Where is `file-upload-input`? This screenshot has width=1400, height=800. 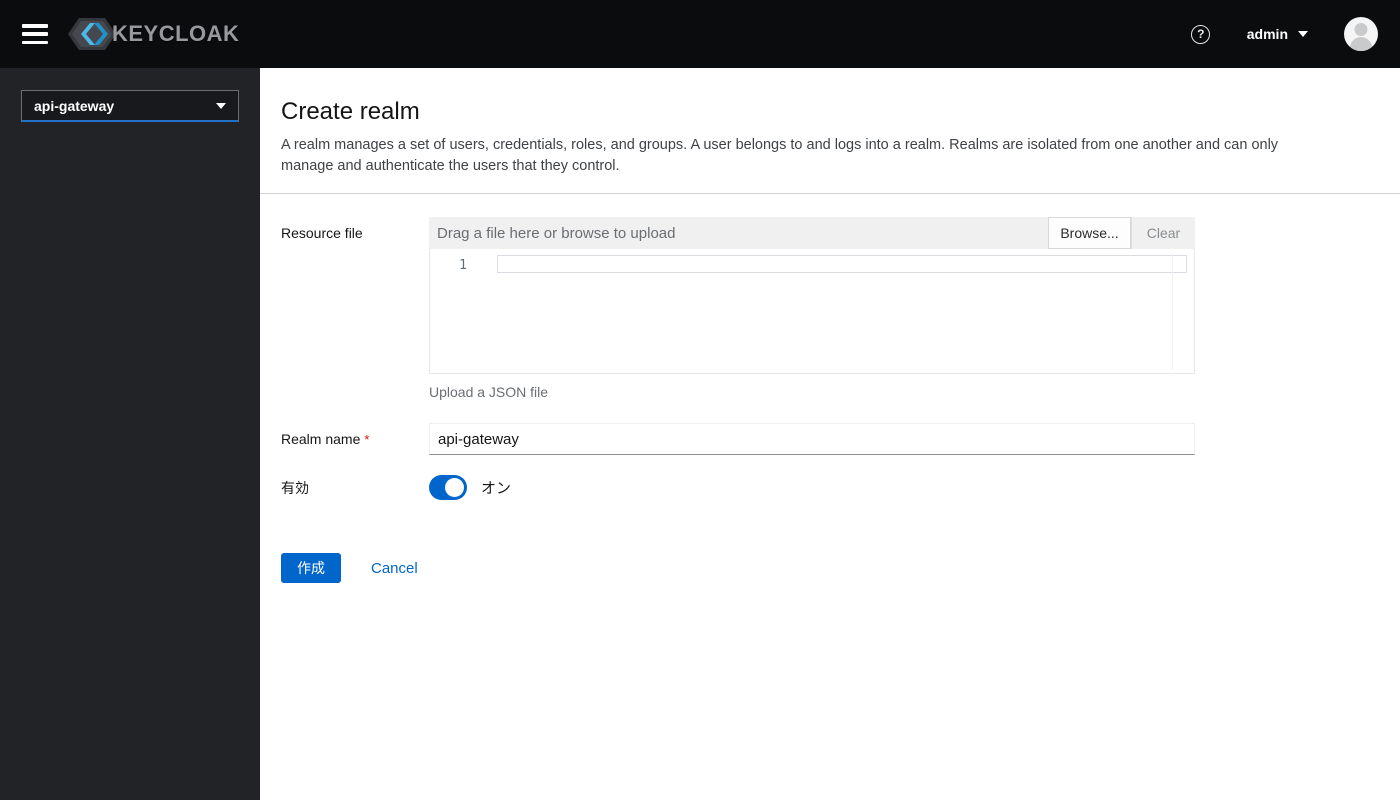 file-upload-input is located at coordinates (738, 233).